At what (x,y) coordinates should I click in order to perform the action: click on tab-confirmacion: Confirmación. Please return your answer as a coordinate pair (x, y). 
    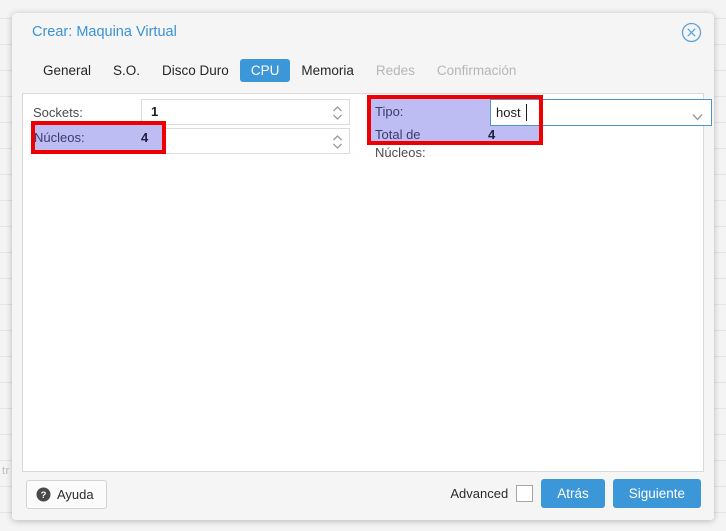
    Looking at the image, I should click on (476, 70).